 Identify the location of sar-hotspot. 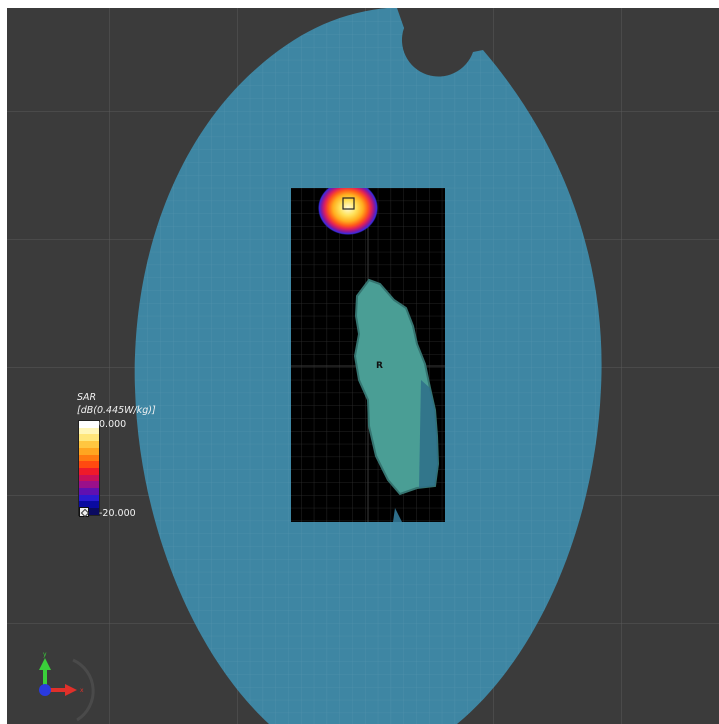
(348, 211).